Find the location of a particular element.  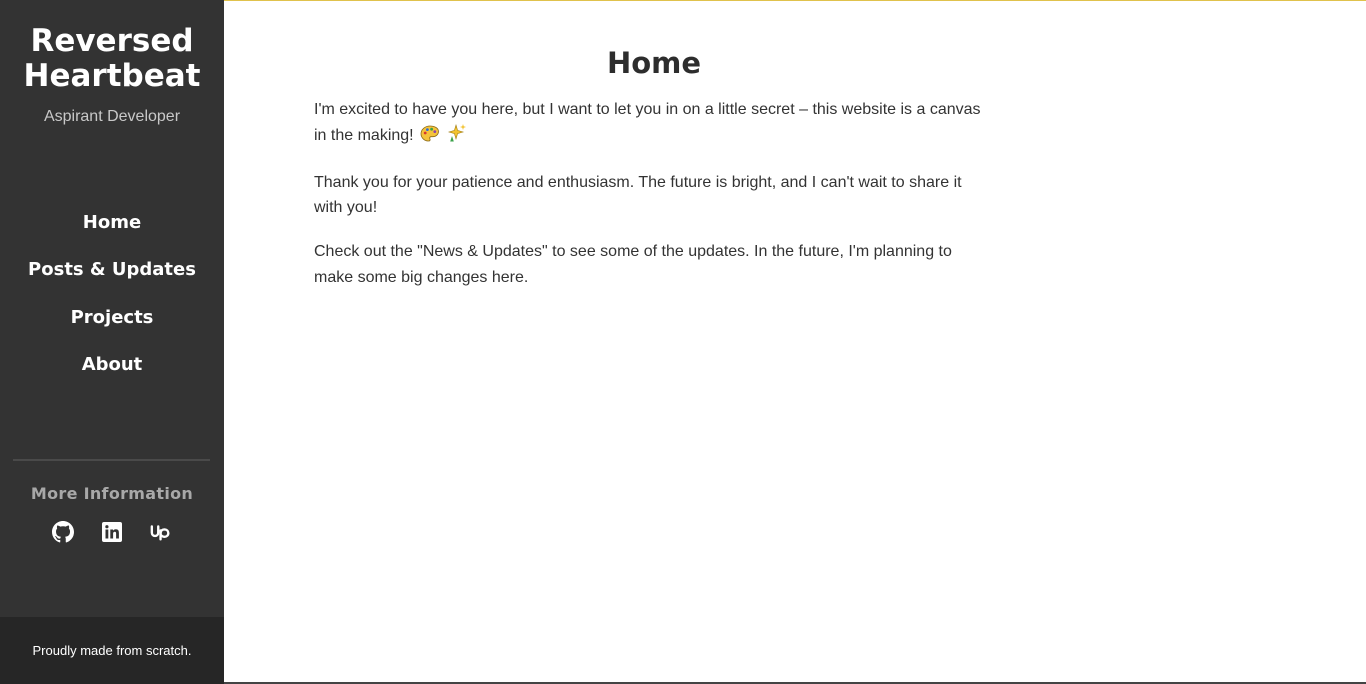

site-title-line2: Heartbeat is located at coordinates (112, 76).